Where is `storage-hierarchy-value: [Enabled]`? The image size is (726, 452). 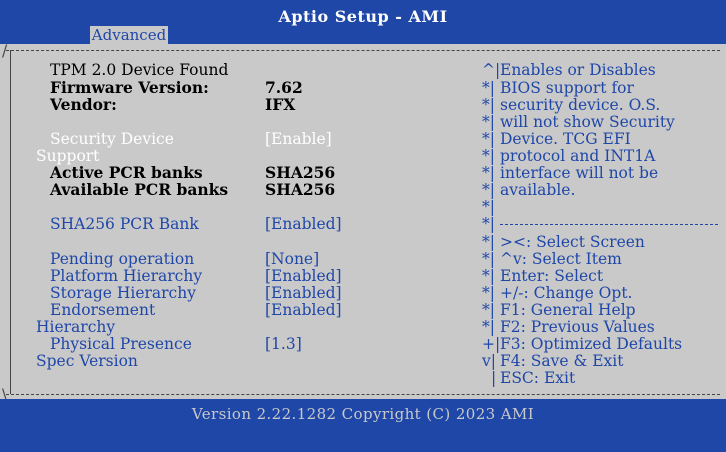 storage-hierarchy-value: [Enabled] is located at coordinates (303, 293).